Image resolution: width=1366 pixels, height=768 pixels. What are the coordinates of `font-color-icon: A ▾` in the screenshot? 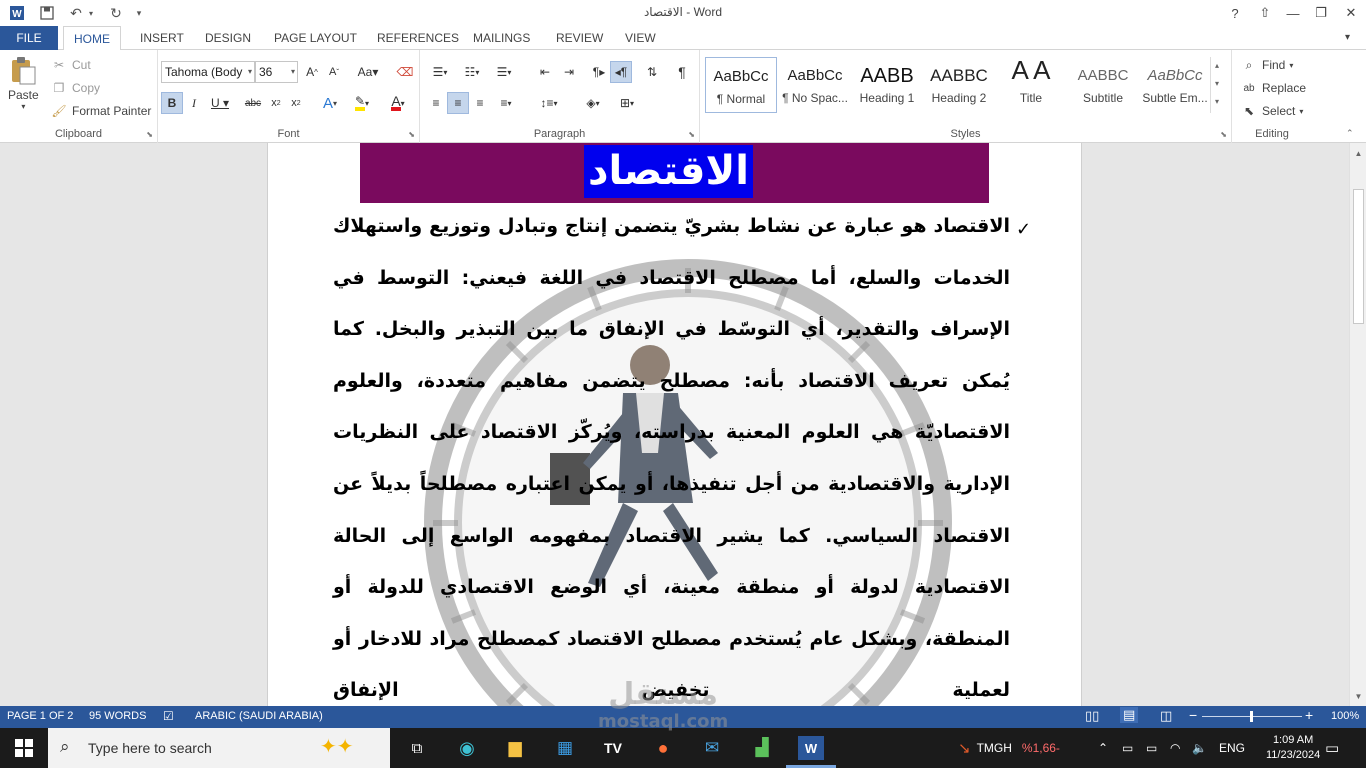 It's located at (398, 103).